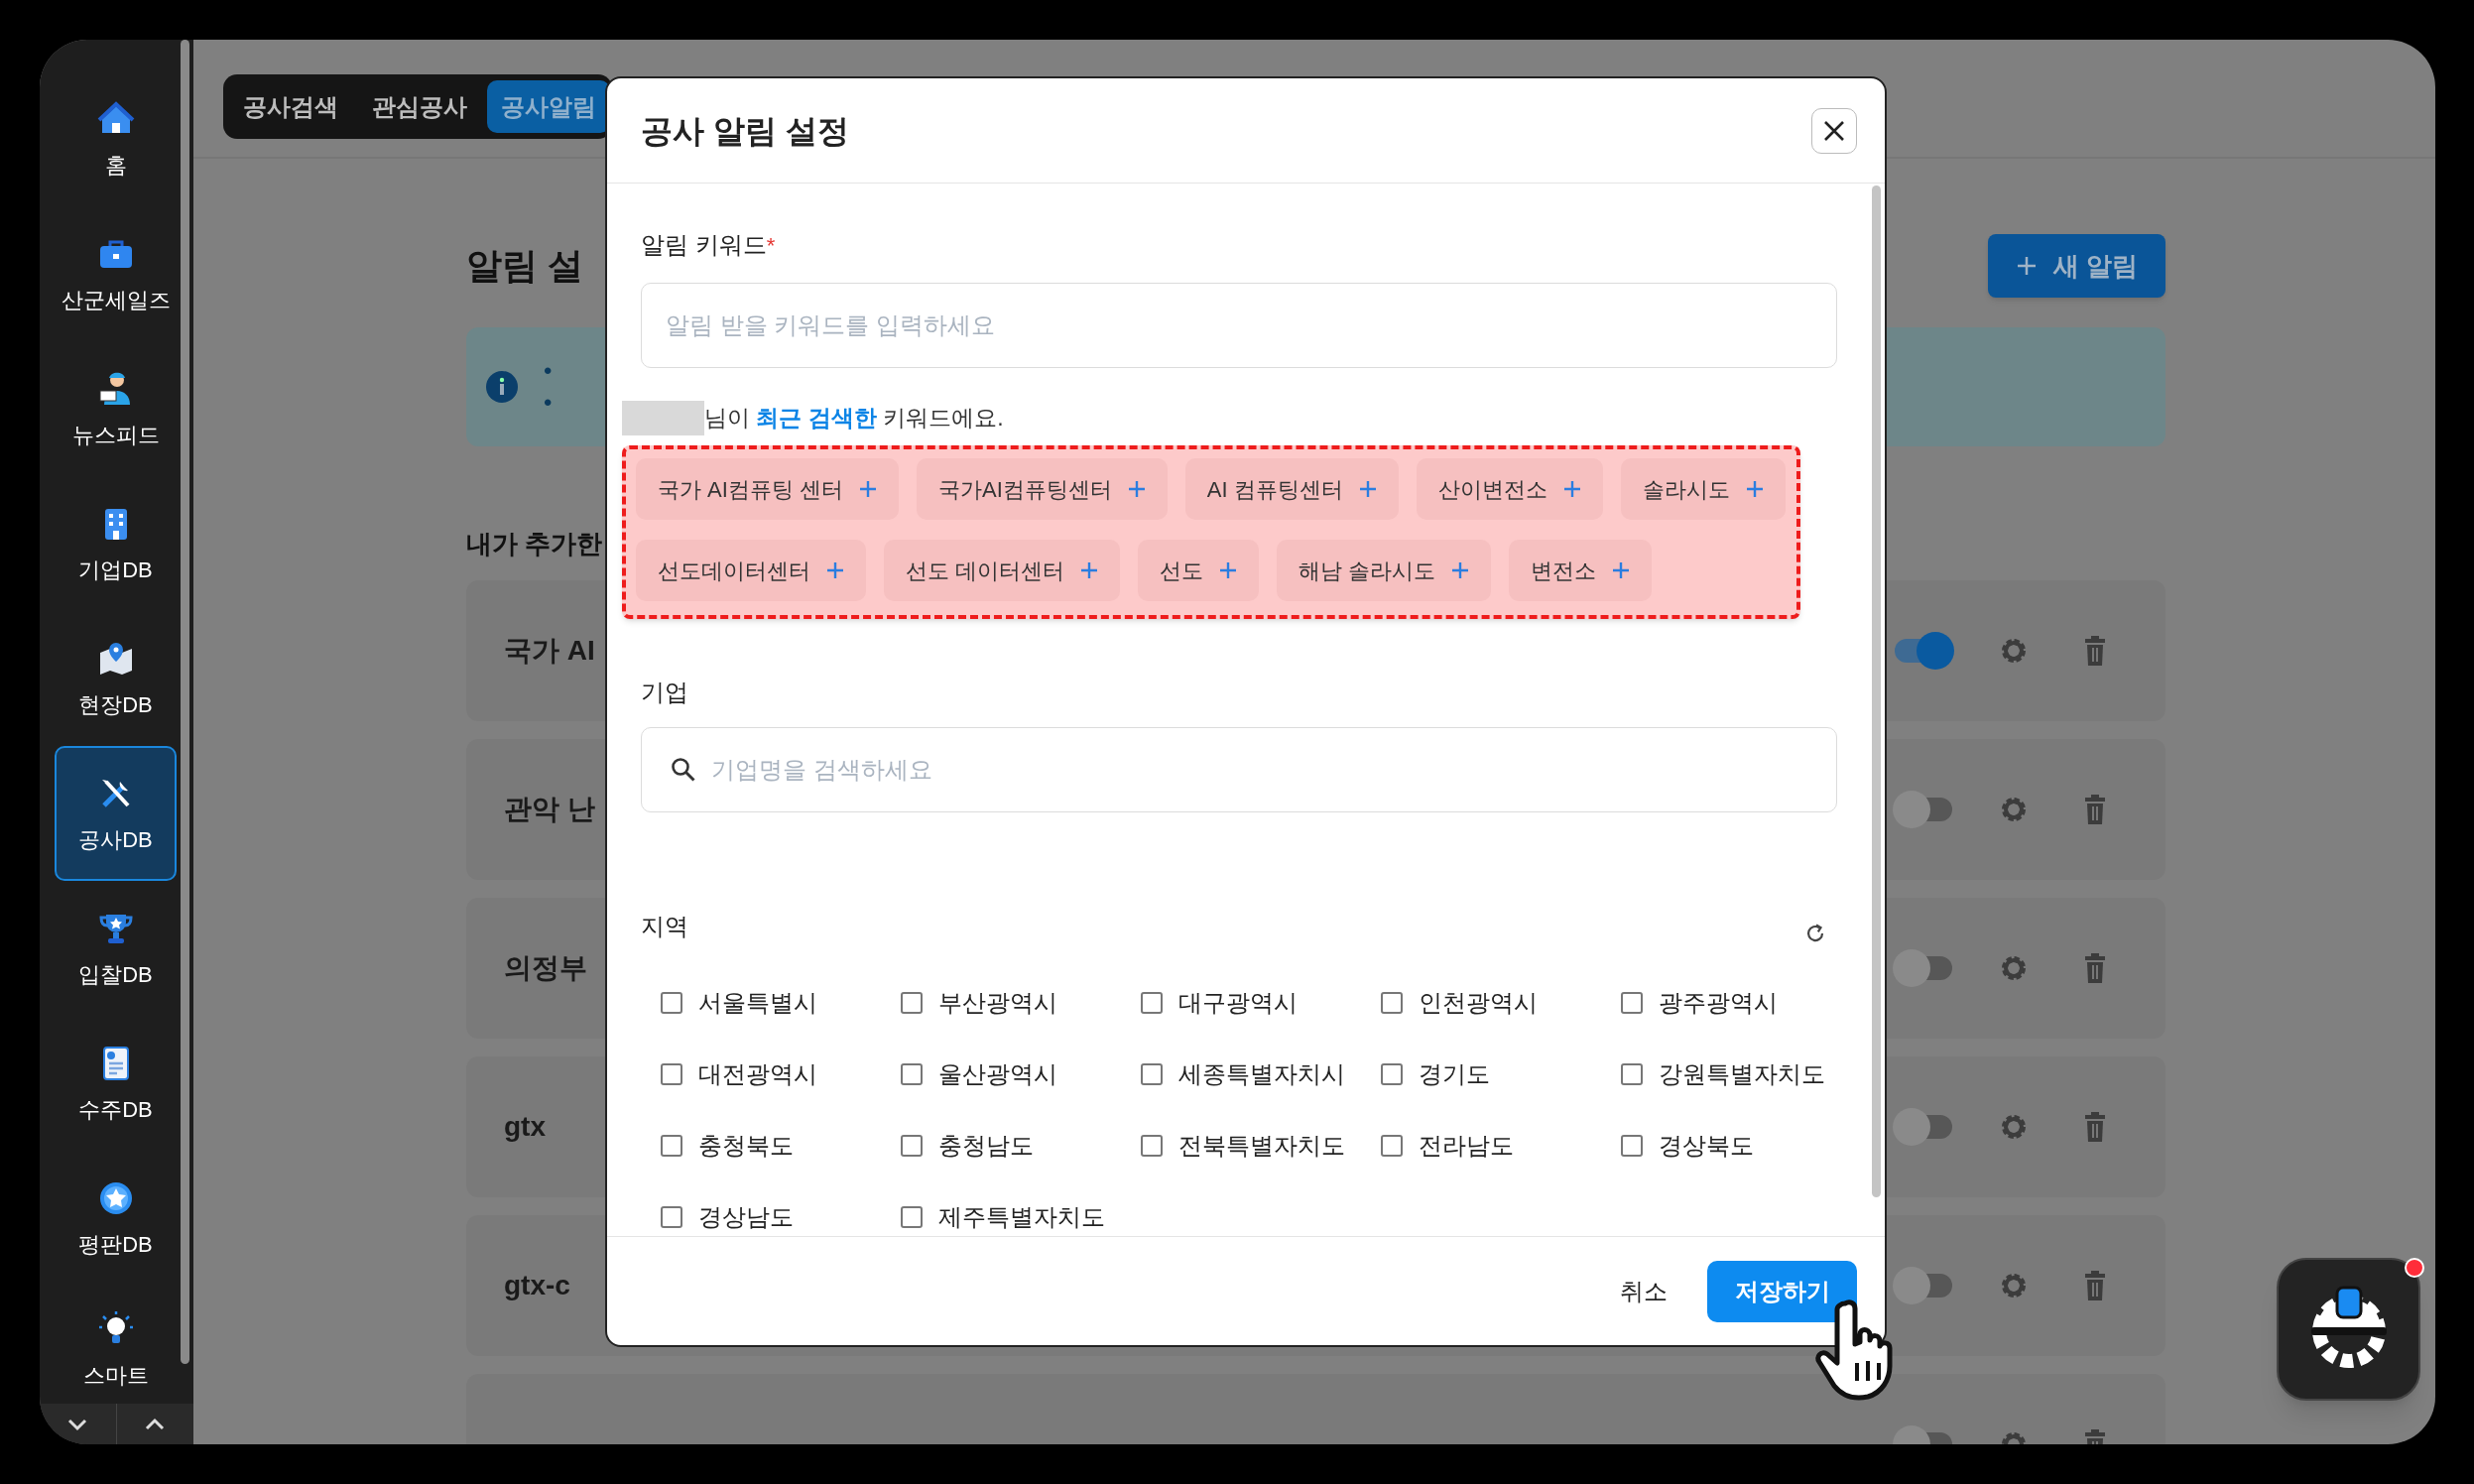 This screenshot has width=2474, height=1484. I want to click on alert-title: gtx-c, so click(537, 1285).